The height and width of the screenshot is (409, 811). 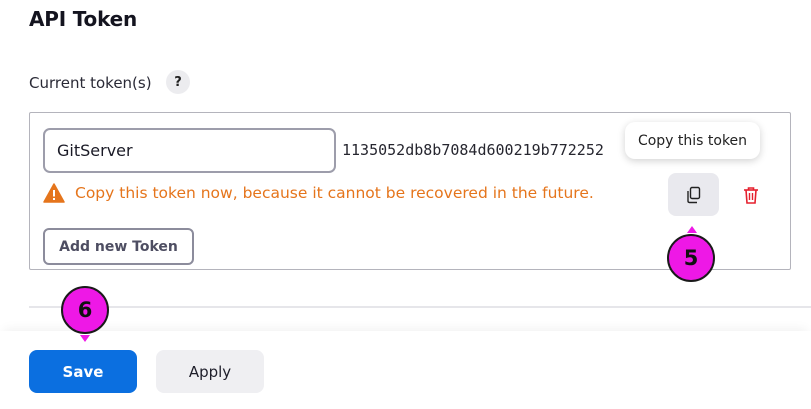 What do you see at coordinates (85, 310) in the screenshot?
I see `step-marker-6: 6` at bounding box center [85, 310].